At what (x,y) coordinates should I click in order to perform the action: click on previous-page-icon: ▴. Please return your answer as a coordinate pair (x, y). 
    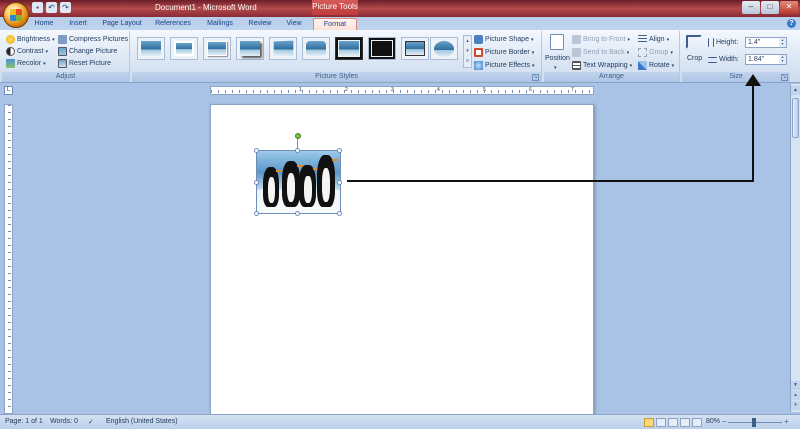
    Looking at the image, I should click on (795, 395).